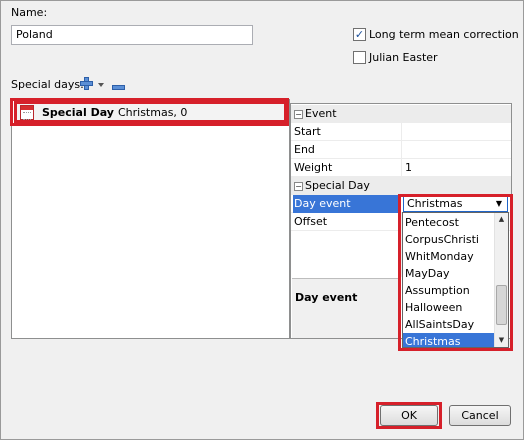  What do you see at coordinates (449, 290) in the screenshot?
I see `dropdown-option: Assumption` at bounding box center [449, 290].